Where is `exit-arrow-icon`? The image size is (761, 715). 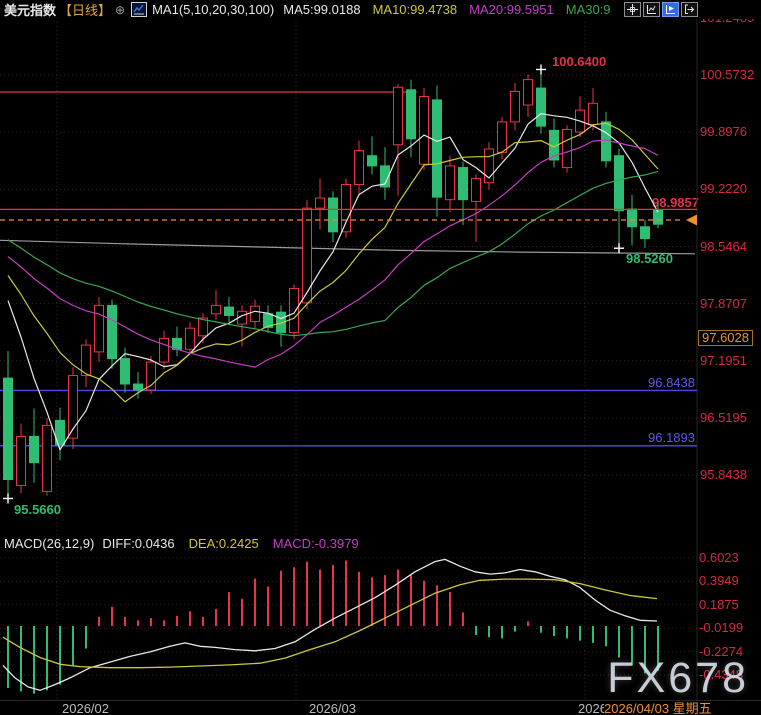
exit-arrow-icon is located at coordinates (689, 9).